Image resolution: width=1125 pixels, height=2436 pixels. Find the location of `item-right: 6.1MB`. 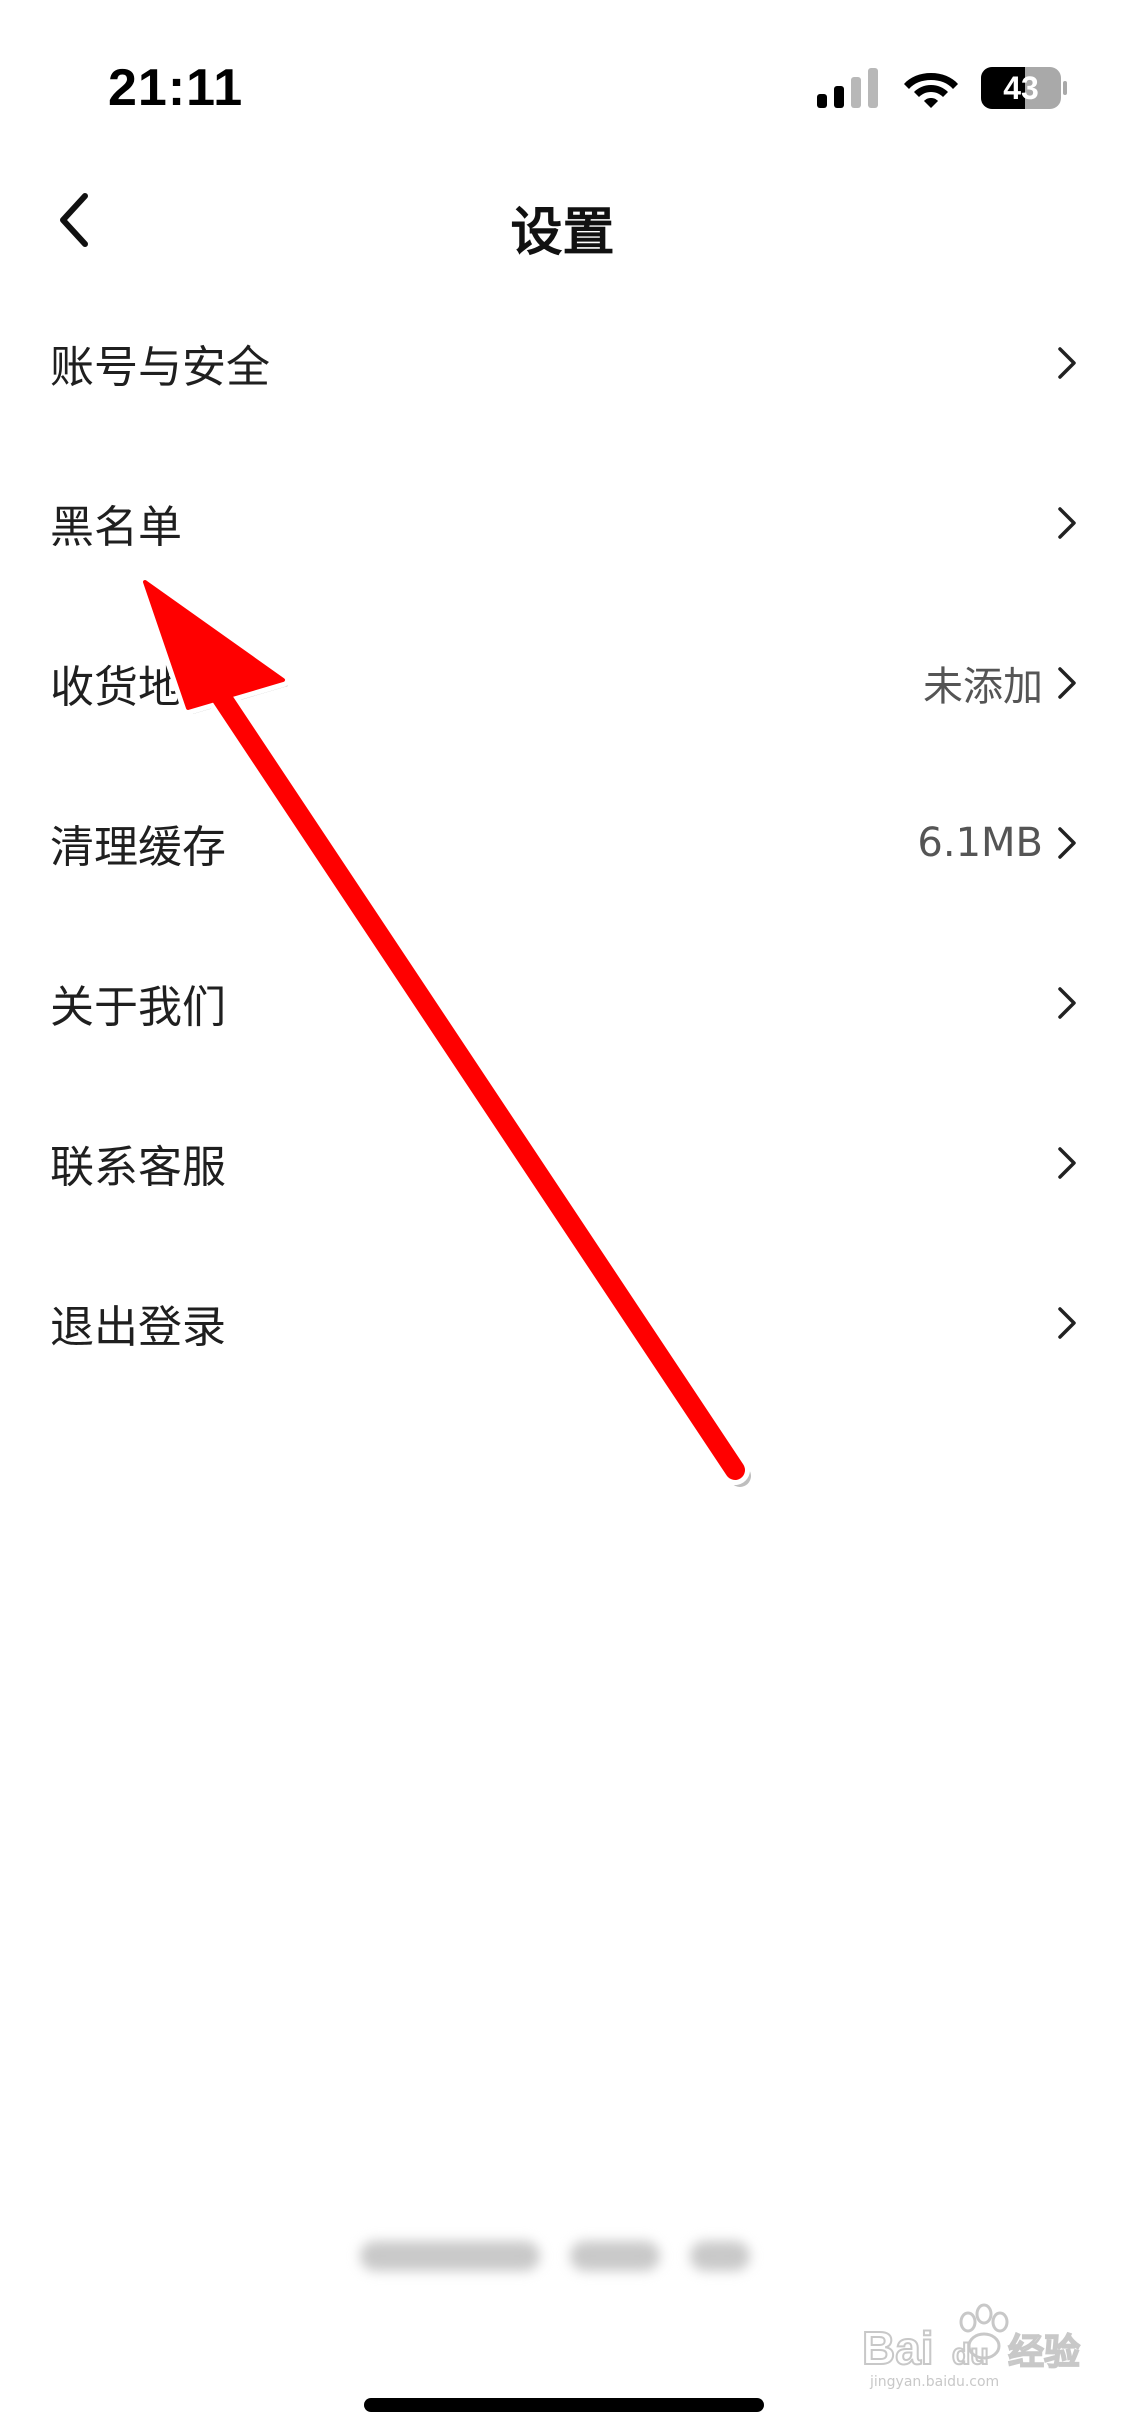

item-right: 6.1MB is located at coordinates (997, 843).